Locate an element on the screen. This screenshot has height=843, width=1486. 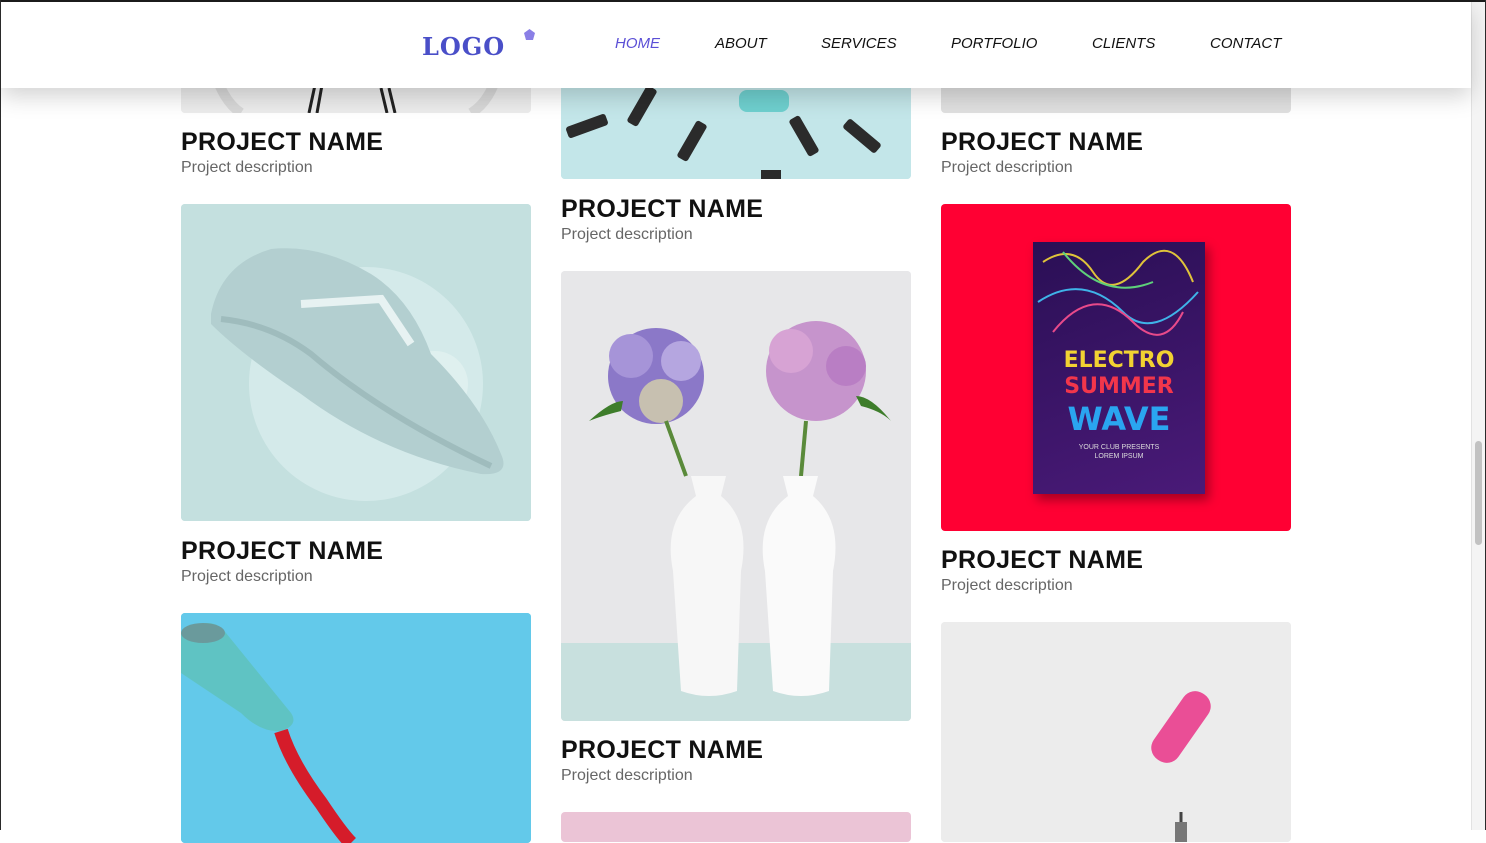
project-image-vases is located at coordinates (736, 496).